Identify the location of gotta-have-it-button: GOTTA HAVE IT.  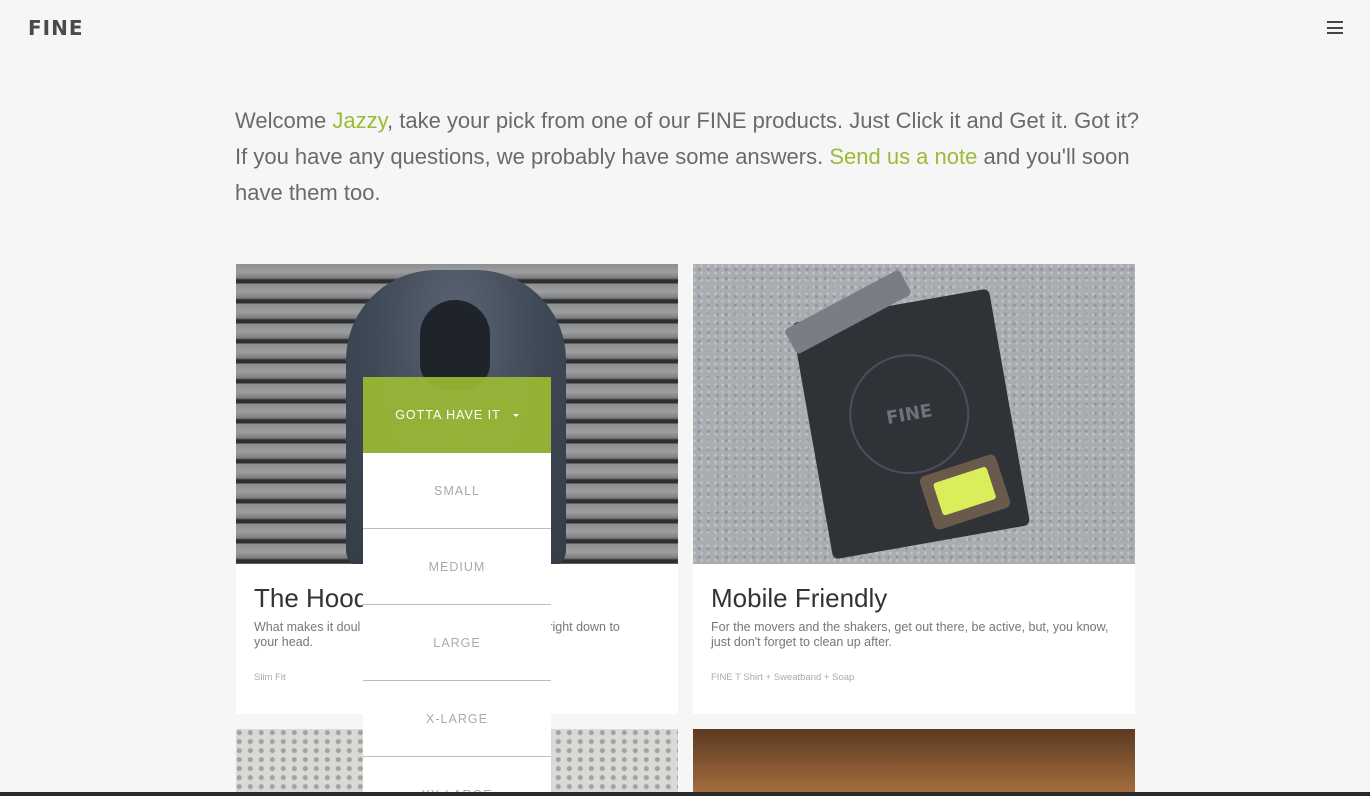
(457, 415).